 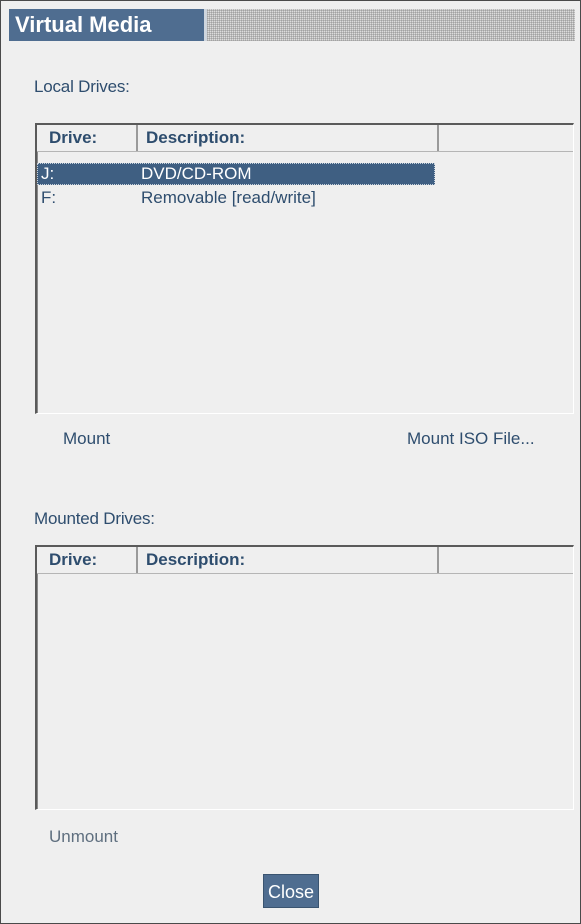 I want to click on drive-letter: F:, so click(x=49, y=197).